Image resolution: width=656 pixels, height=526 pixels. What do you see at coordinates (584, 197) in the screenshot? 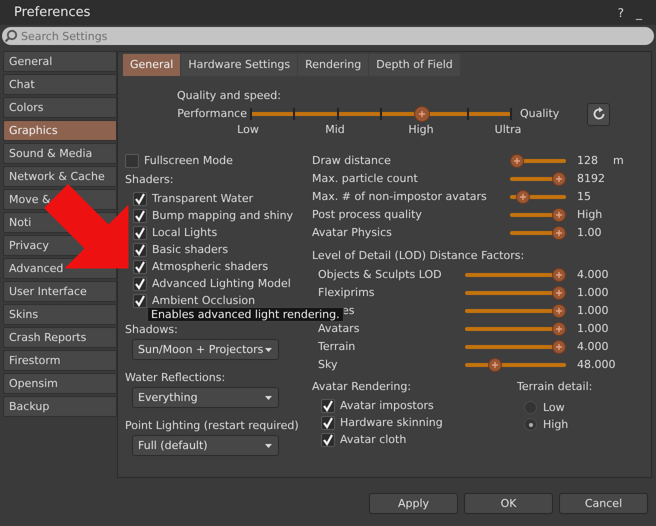
I see `slider-value: 15` at bounding box center [584, 197].